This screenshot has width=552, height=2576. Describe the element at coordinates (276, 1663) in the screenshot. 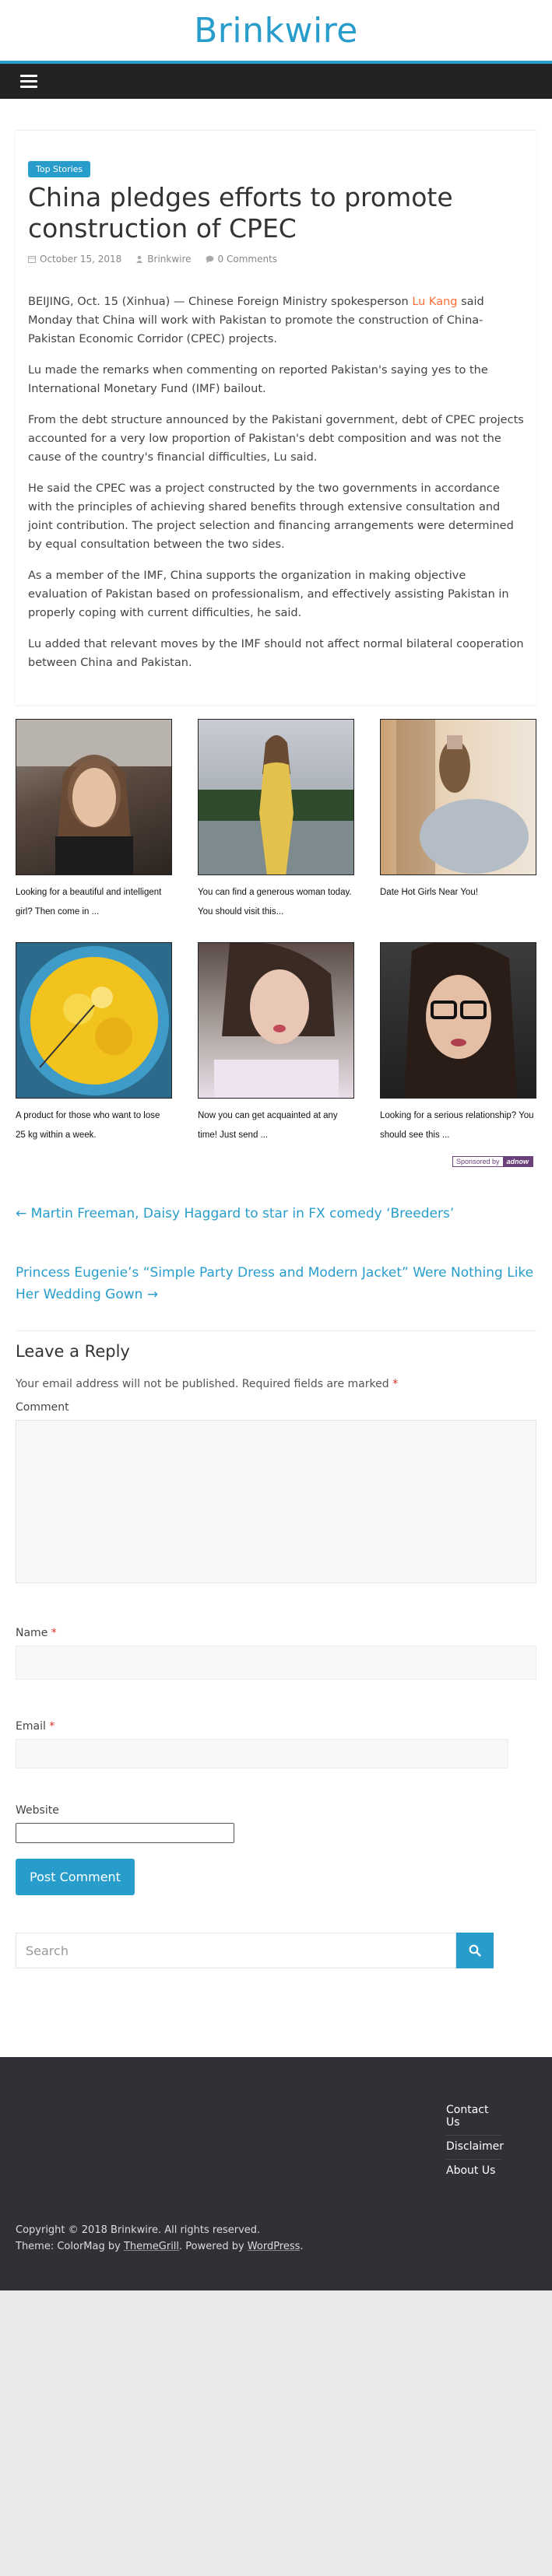

I see `name-field` at that location.